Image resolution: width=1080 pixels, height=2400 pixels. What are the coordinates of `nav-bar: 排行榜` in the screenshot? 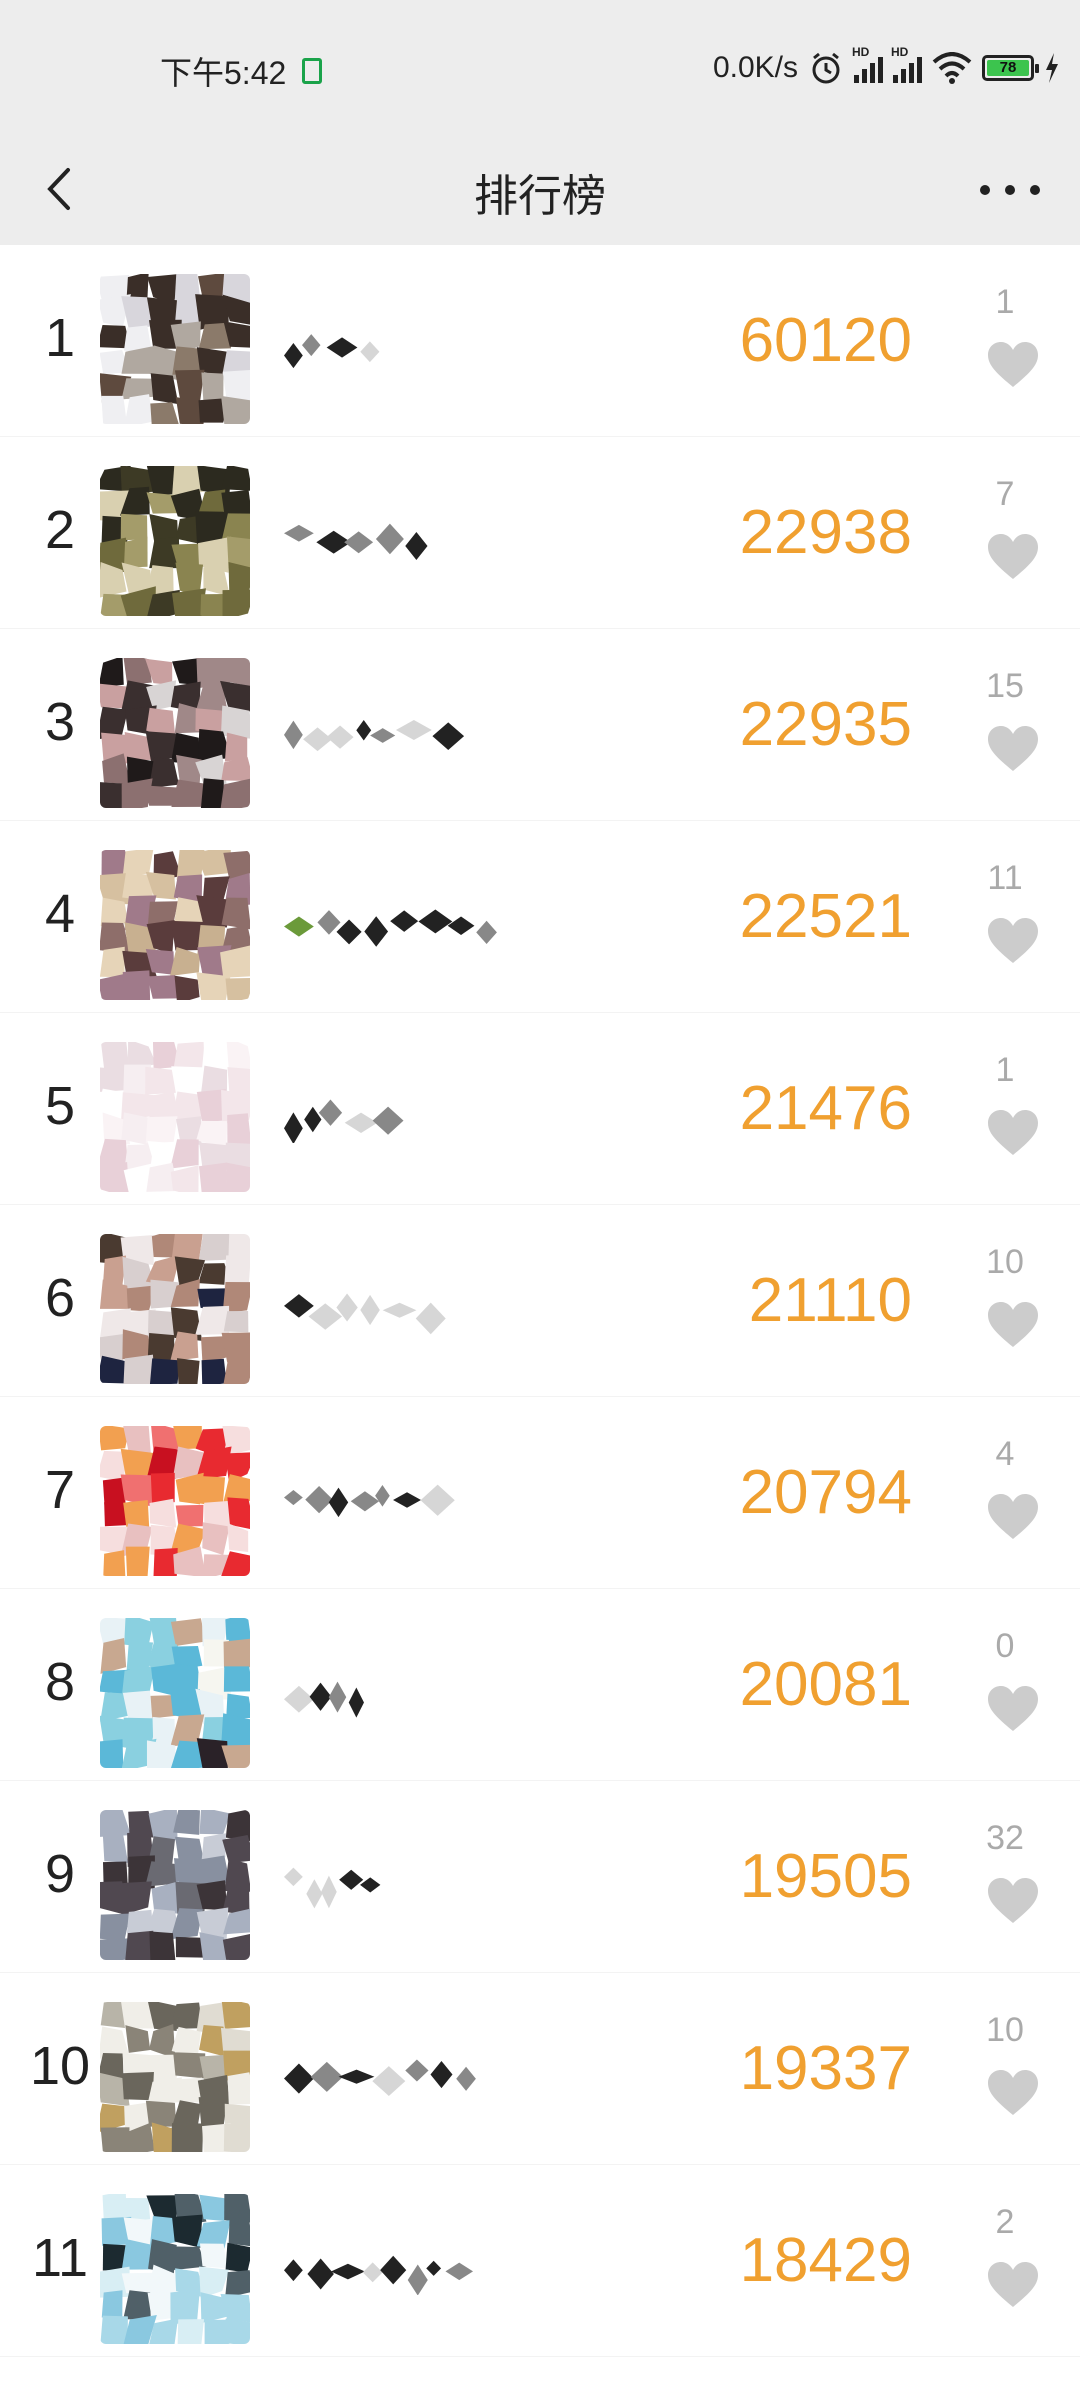 It's located at (540, 187).